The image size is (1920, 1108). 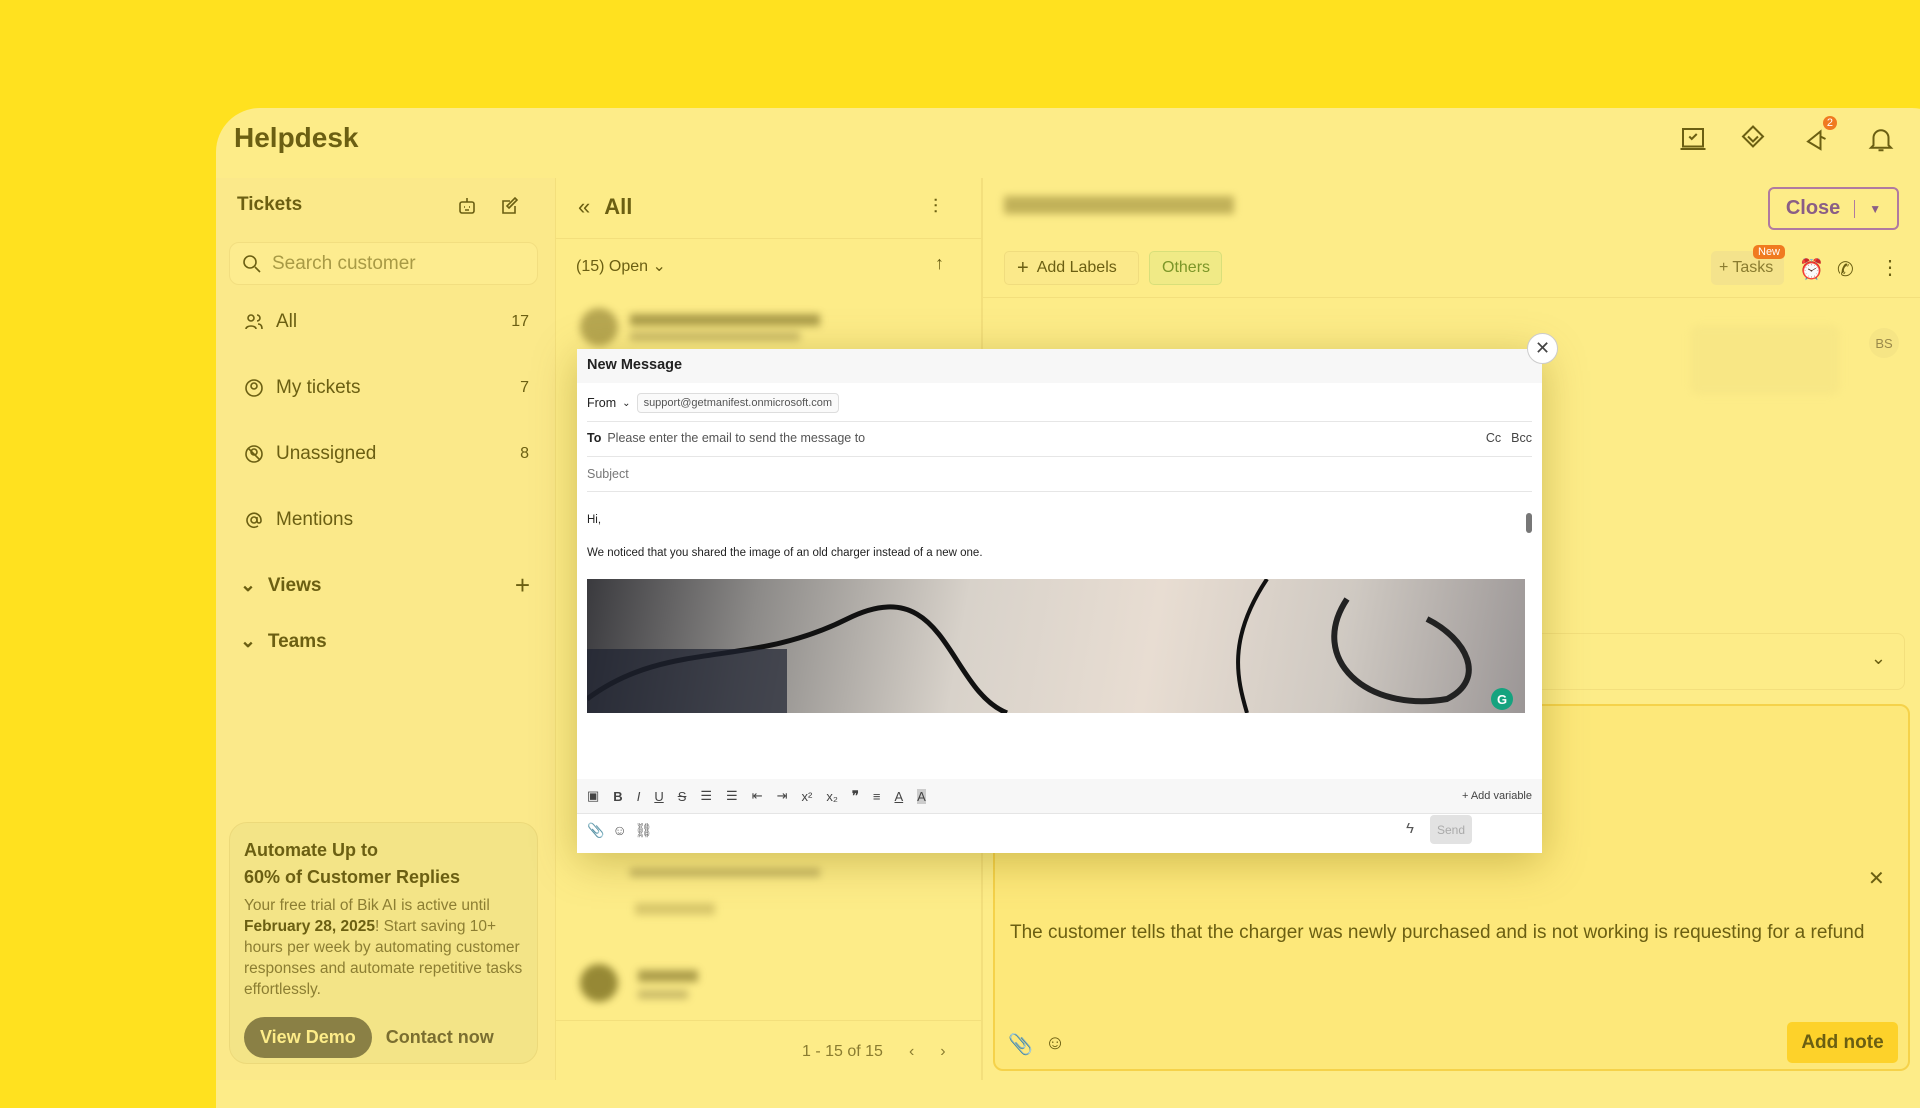 What do you see at coordinates (522, 585) in the screenshot?
I see `add-view-icon: +` at bounding box center [522, 585].